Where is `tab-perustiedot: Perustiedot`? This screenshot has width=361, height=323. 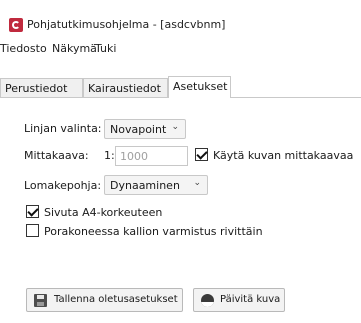
tab-perustiedot: Perustiedot is located at coordinates (41, 87).